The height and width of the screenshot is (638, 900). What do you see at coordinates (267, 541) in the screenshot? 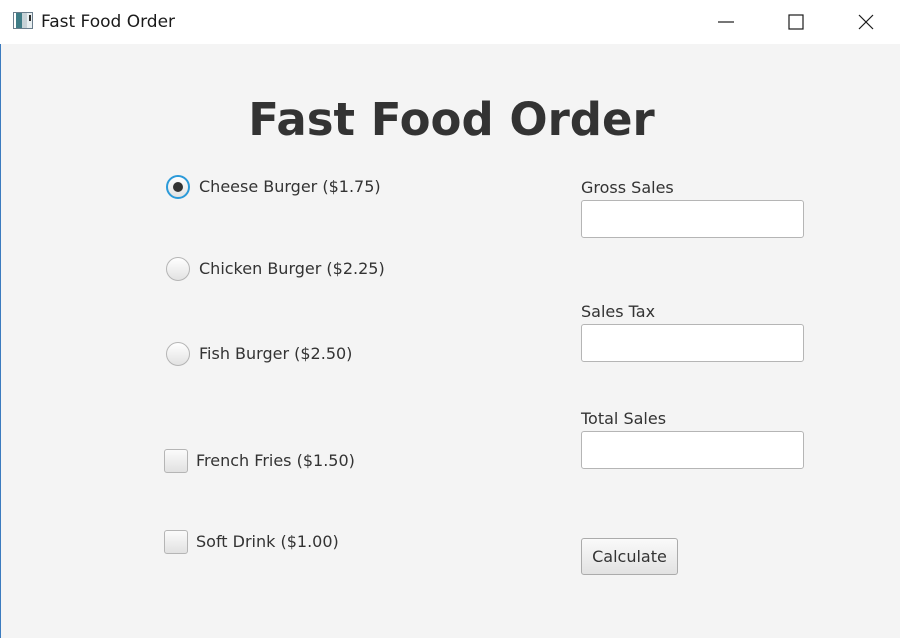
I see `checkbox-label: Soft Drink ($1.00)` at bounding box center [267, 541].